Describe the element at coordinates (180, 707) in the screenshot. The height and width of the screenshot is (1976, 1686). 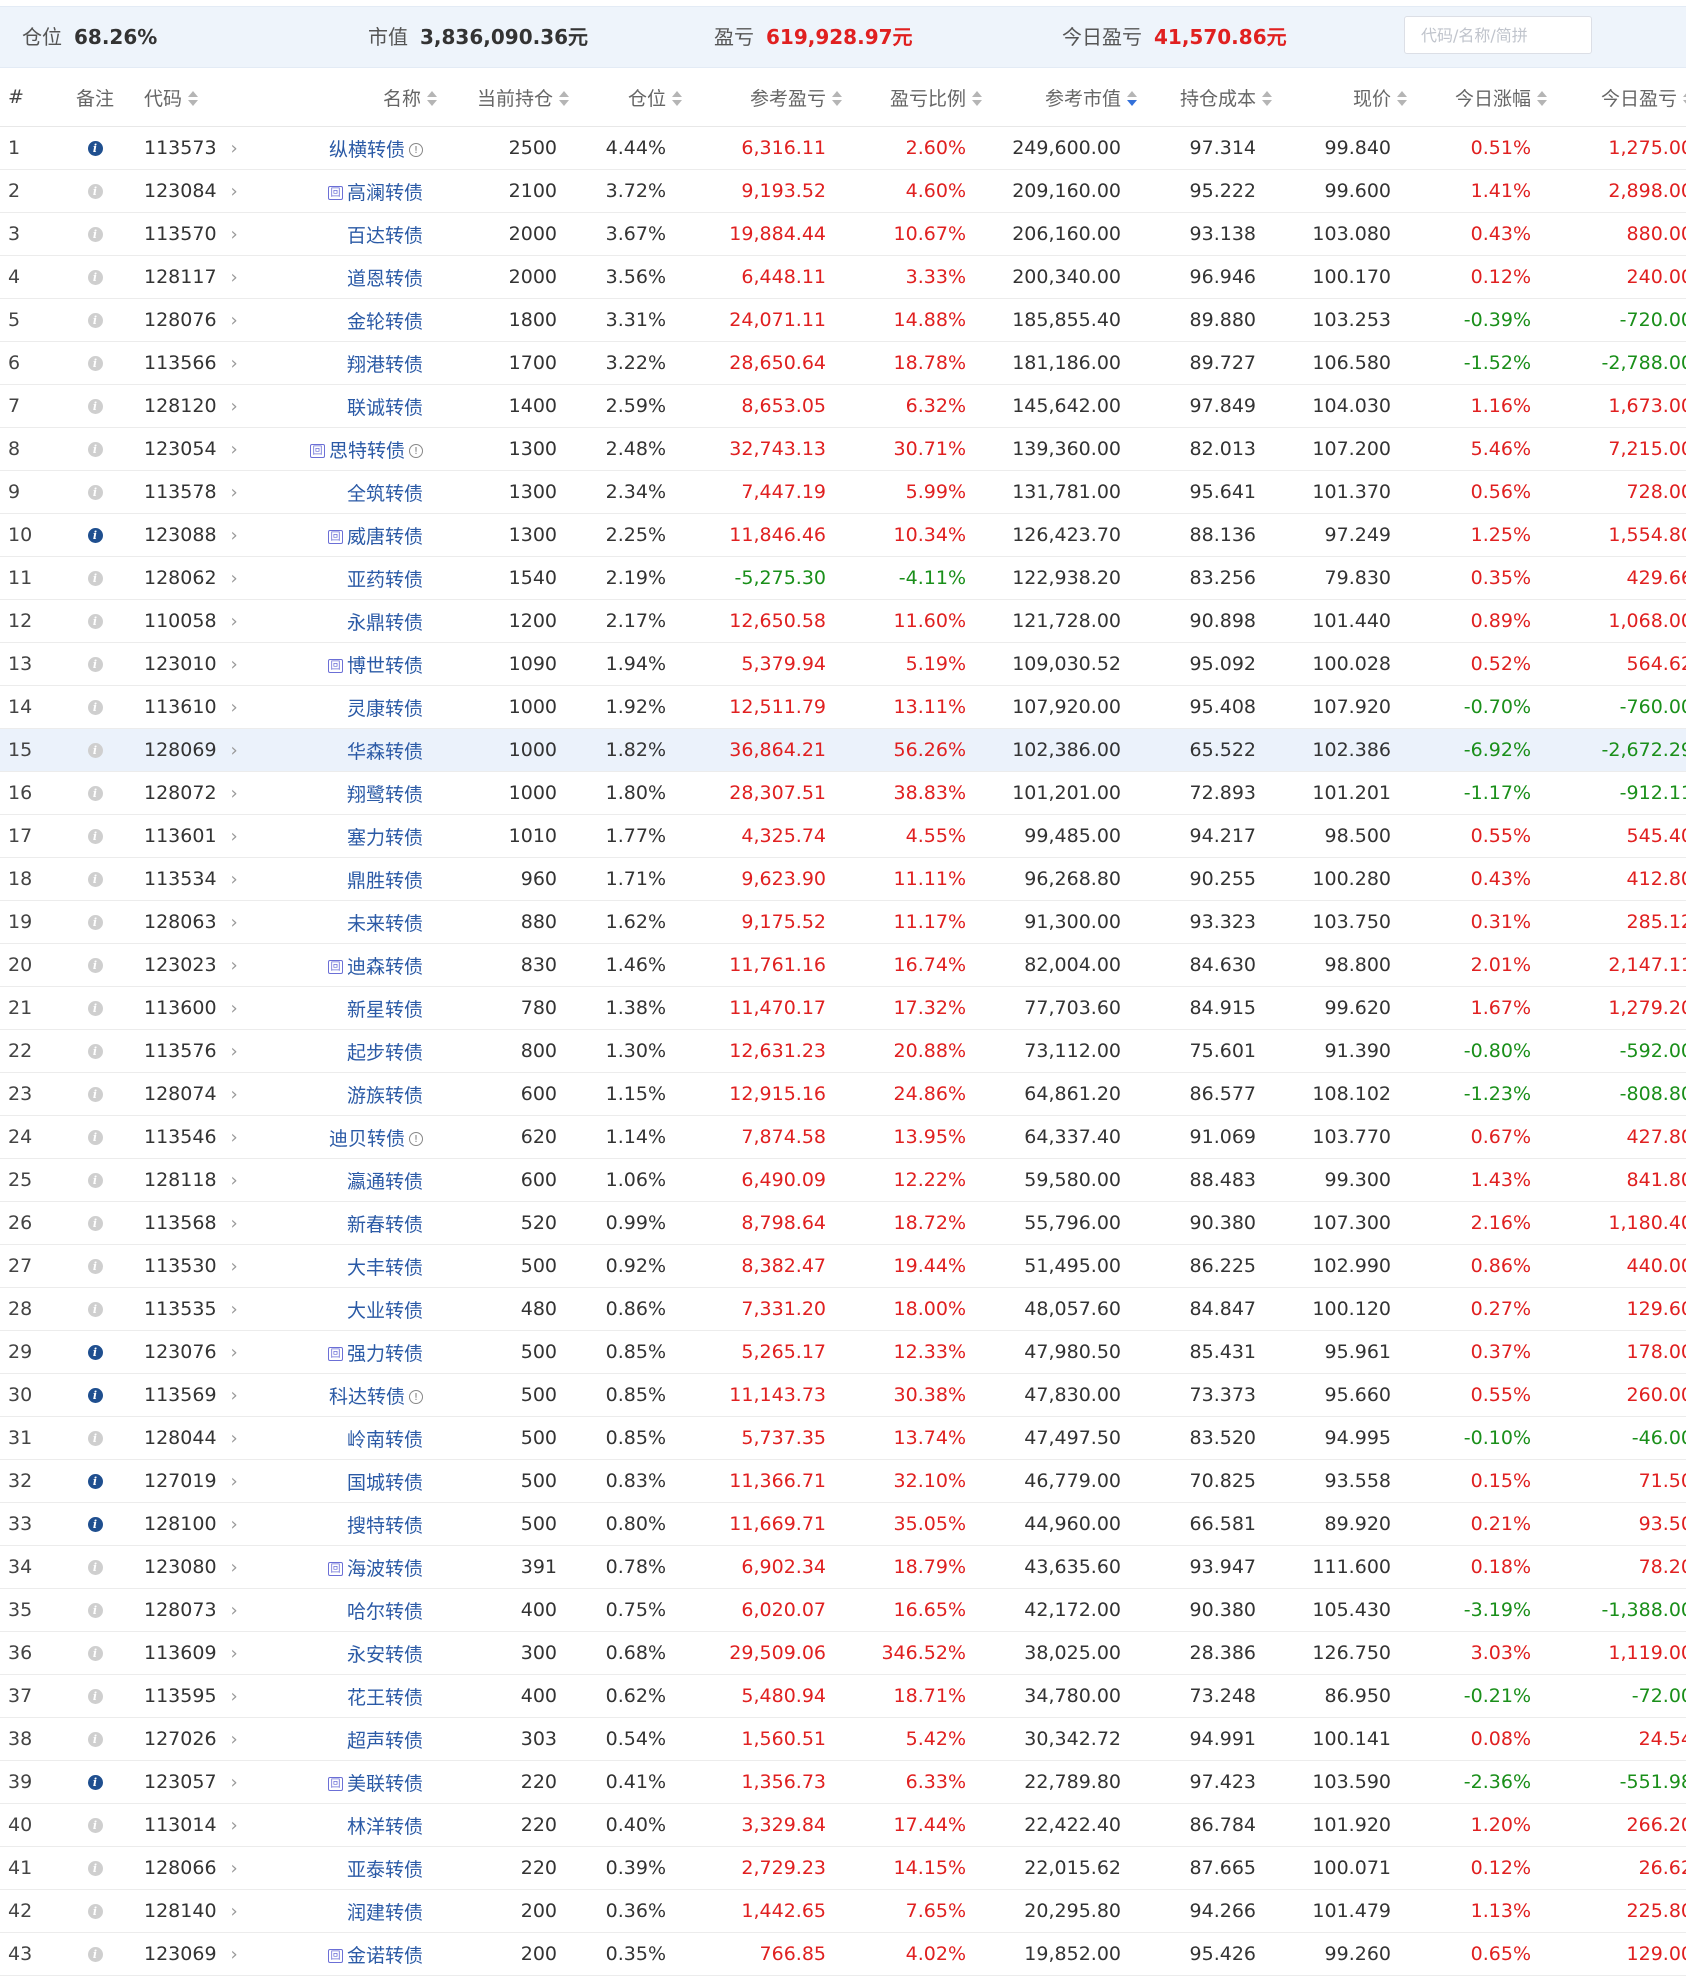
I see `bond-code: 113610` at that location.